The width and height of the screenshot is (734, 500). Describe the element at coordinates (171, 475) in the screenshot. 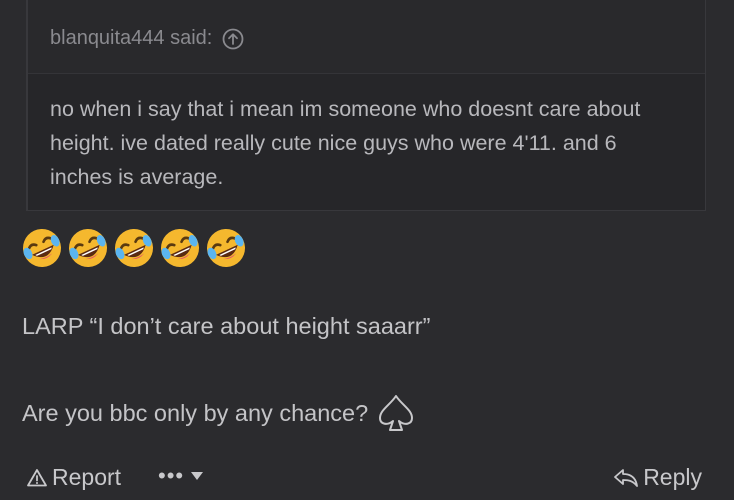

I see `more-label: •••` at that location.